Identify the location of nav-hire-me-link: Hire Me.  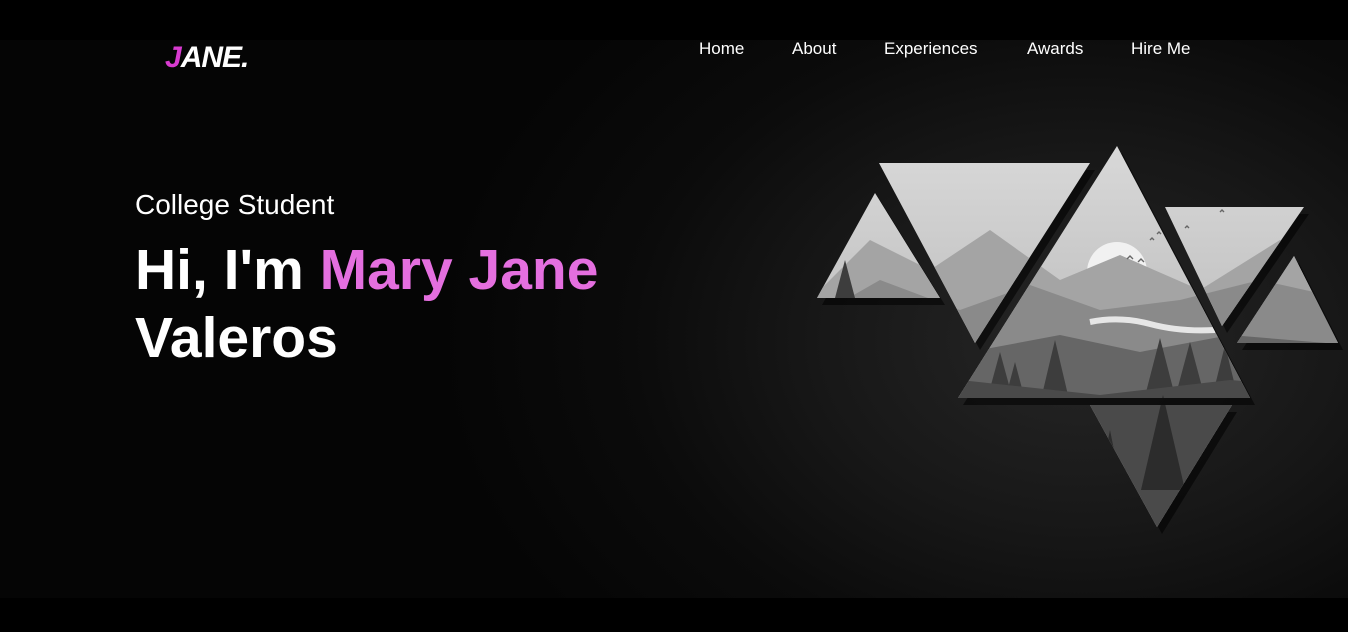
(1161, 49).